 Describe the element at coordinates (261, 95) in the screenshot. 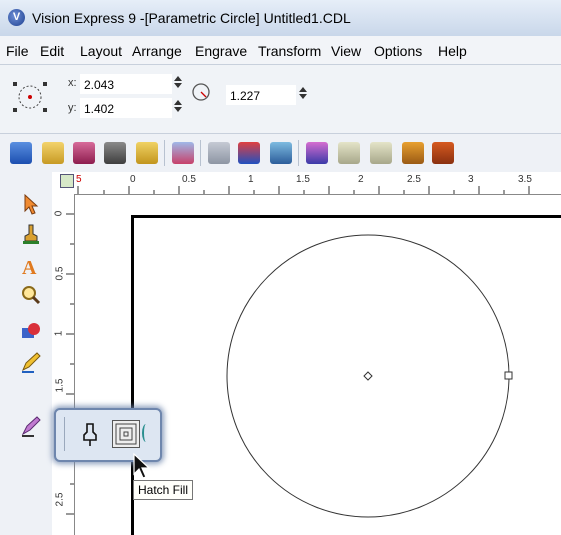

I see `radius-input: 1.227` at that location.